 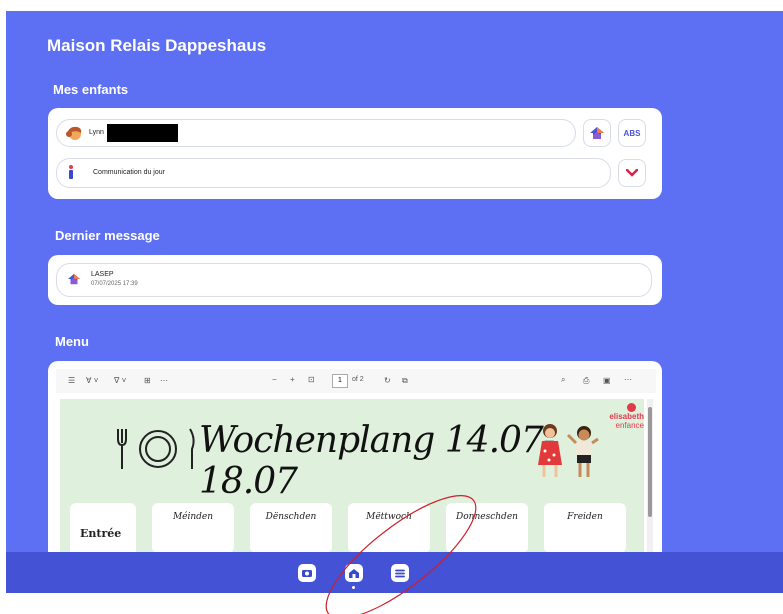 I want to click on annotation-circle, so click(x=401, y=554).